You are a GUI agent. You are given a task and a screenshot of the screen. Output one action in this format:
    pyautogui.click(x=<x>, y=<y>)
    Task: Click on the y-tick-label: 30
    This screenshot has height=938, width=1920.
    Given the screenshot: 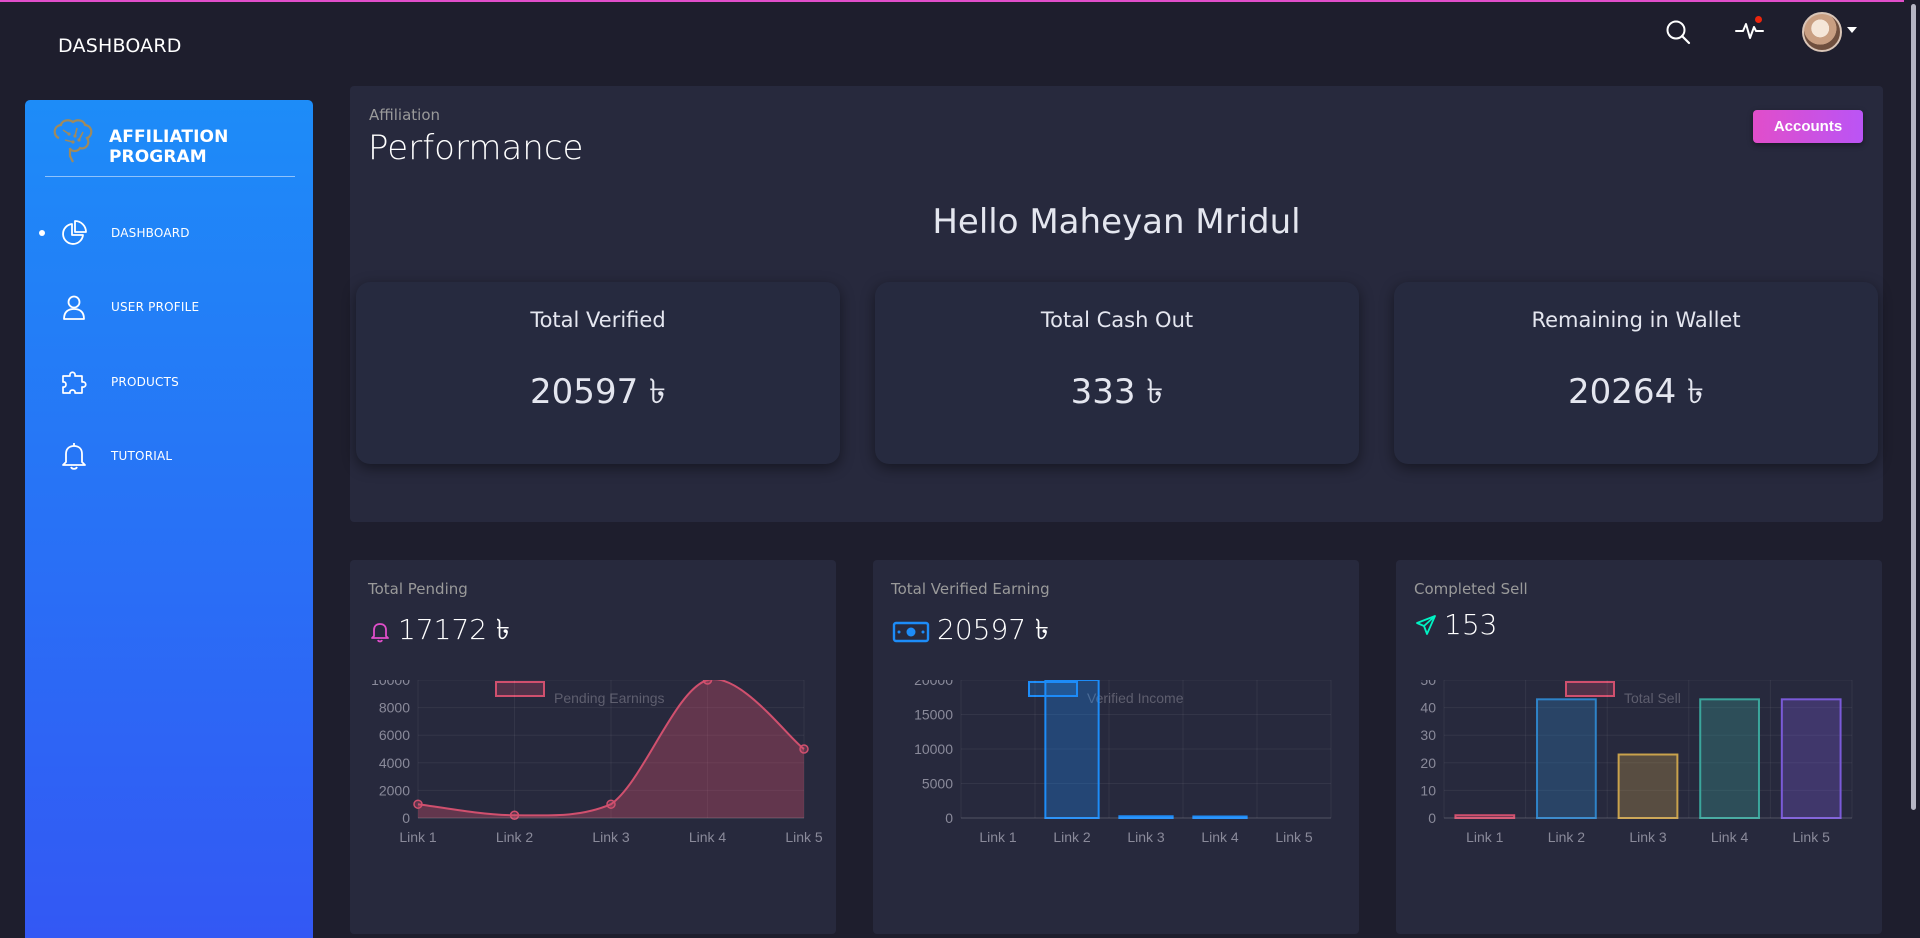 What is the action you would take?
    pyautogui.click(x=1428, y=735)
    